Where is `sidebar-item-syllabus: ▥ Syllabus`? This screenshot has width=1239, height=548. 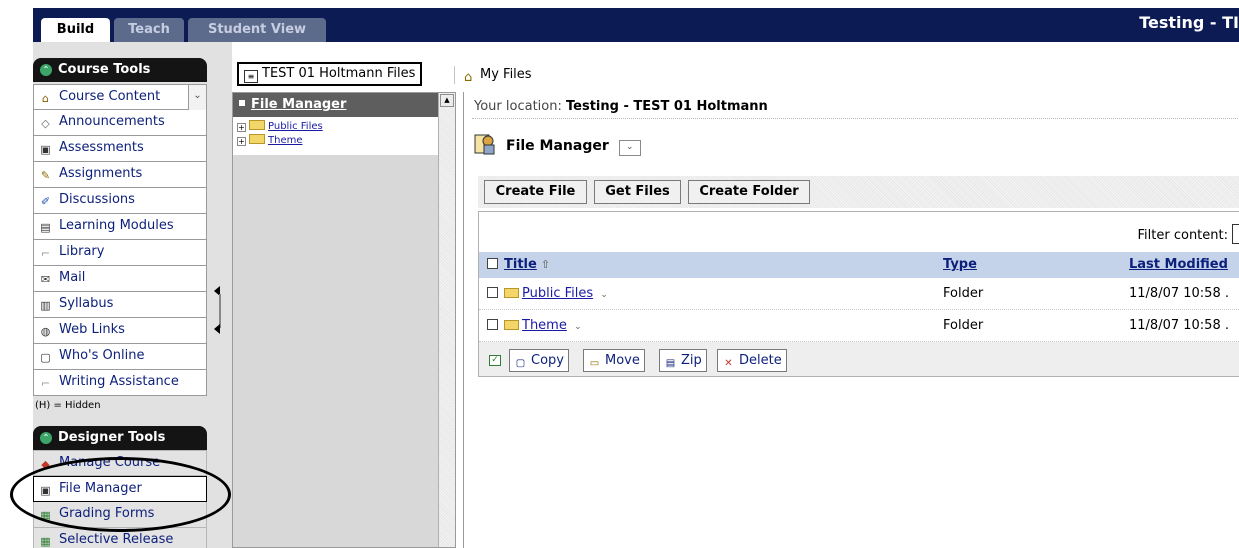 sidebar-item-syllabus: ▥ Syllabus is located at coordinates (120, 305).